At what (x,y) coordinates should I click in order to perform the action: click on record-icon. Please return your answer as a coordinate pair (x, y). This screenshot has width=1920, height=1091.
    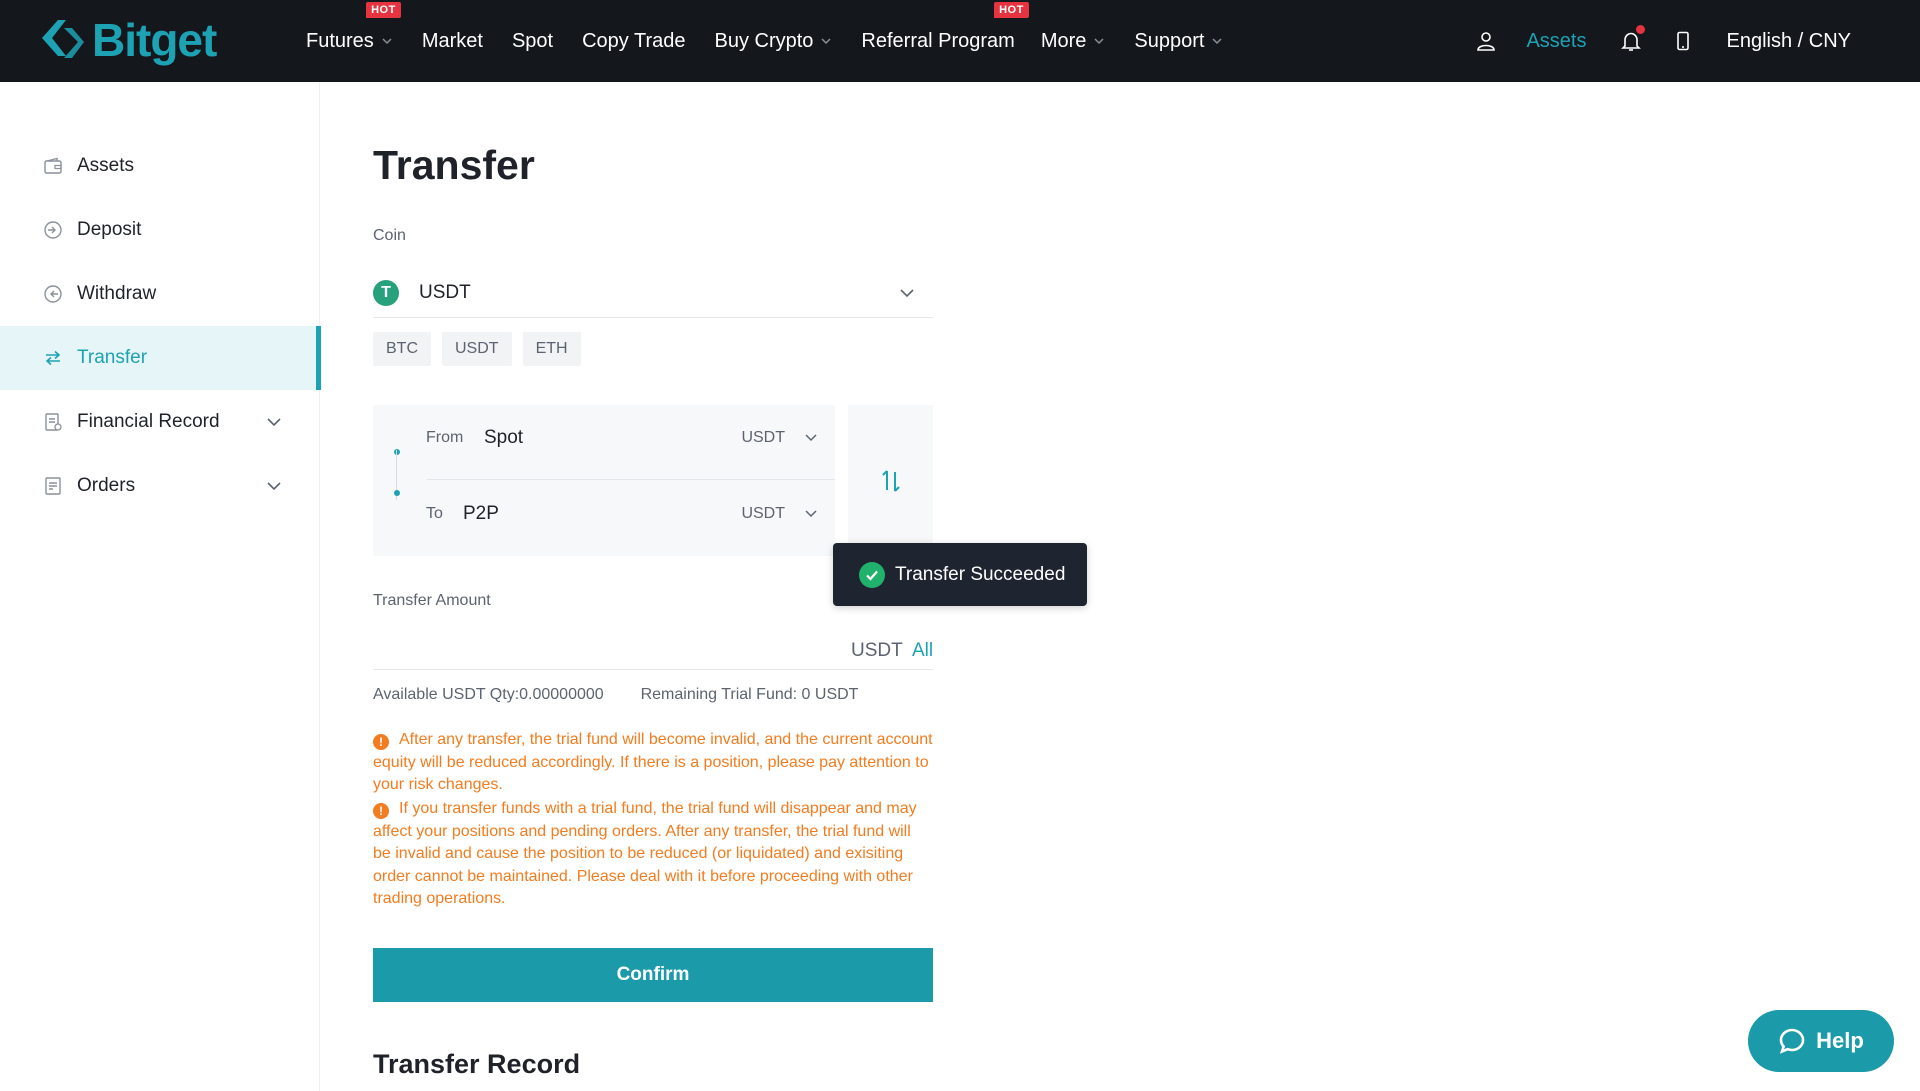
    Looking at the image, I should click on (53, 422).